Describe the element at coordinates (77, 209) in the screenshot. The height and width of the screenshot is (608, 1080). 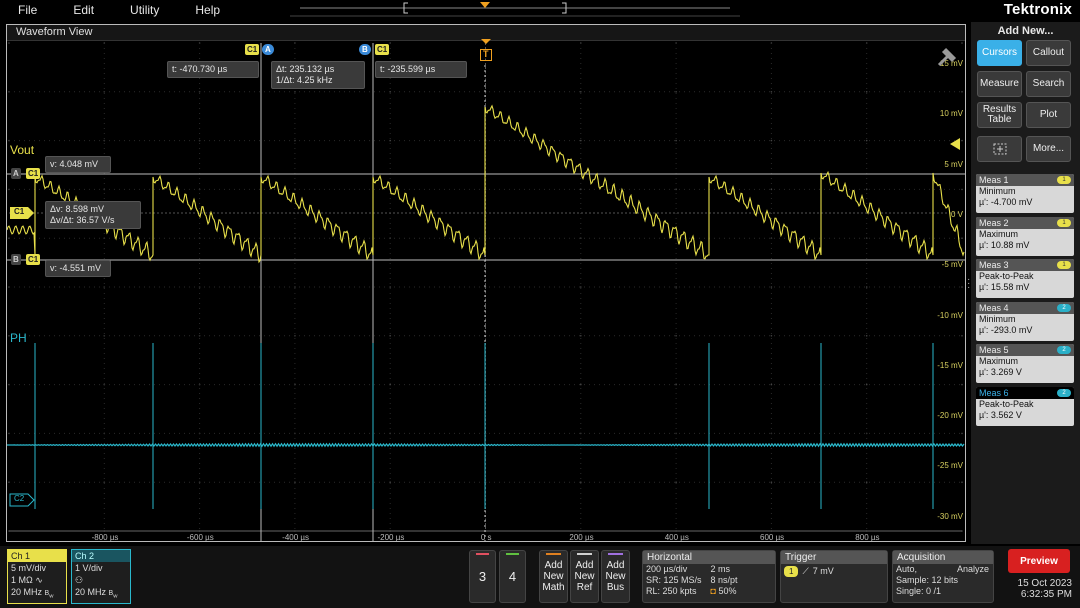
I see `delta-voltage-value: Δv: 8.598 mV` at that location.